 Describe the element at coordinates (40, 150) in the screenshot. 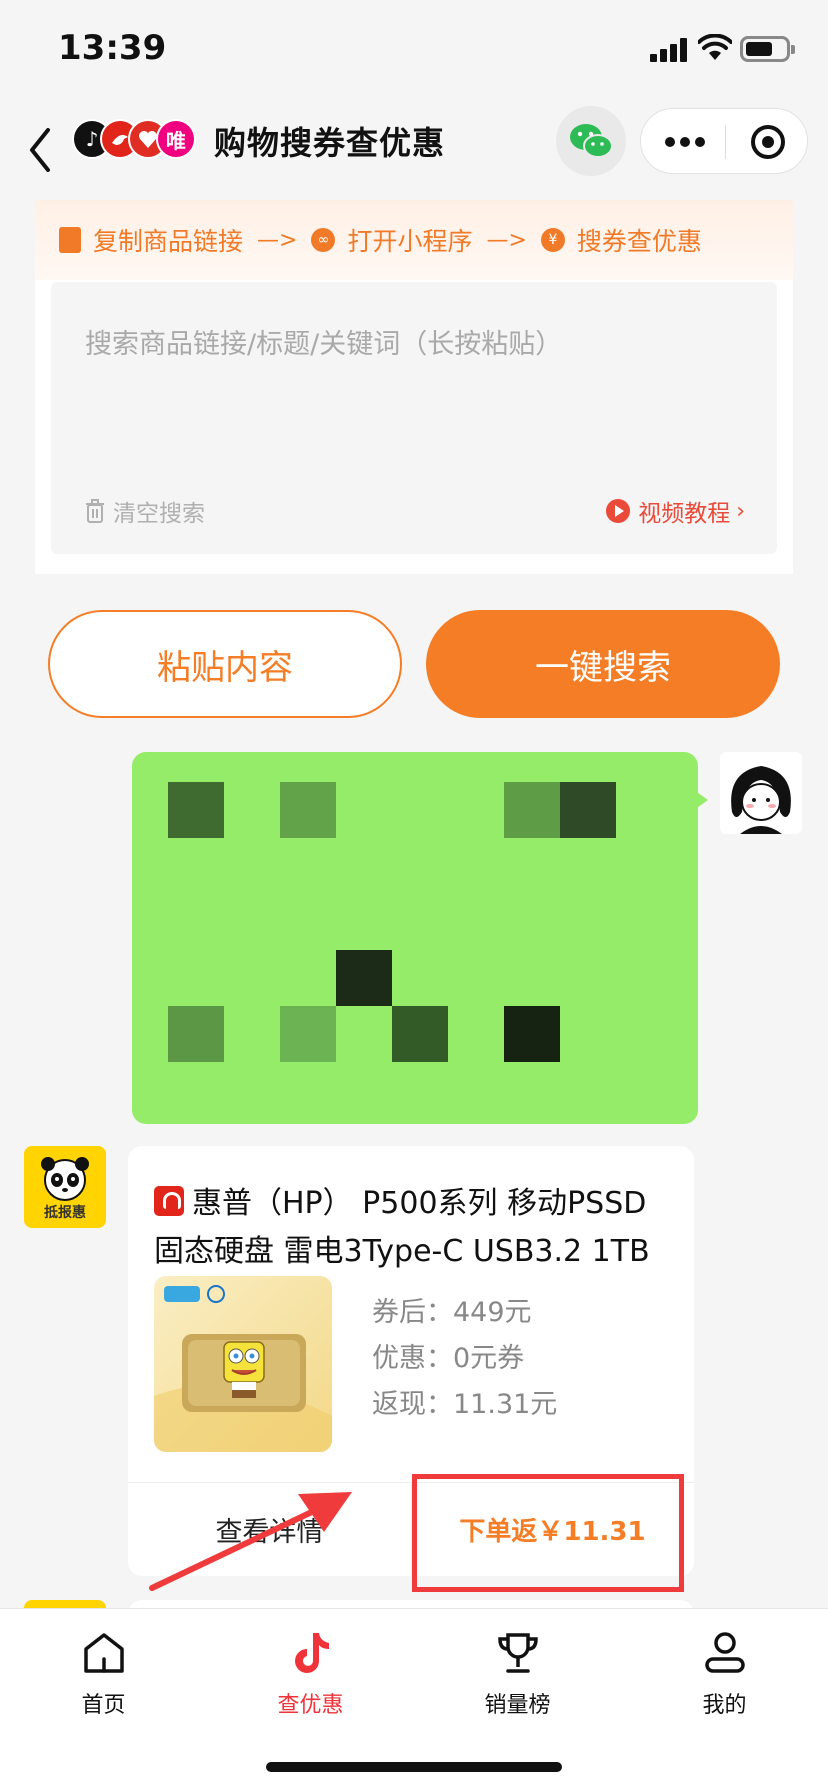

I see `back-arrow-icon` at that location.